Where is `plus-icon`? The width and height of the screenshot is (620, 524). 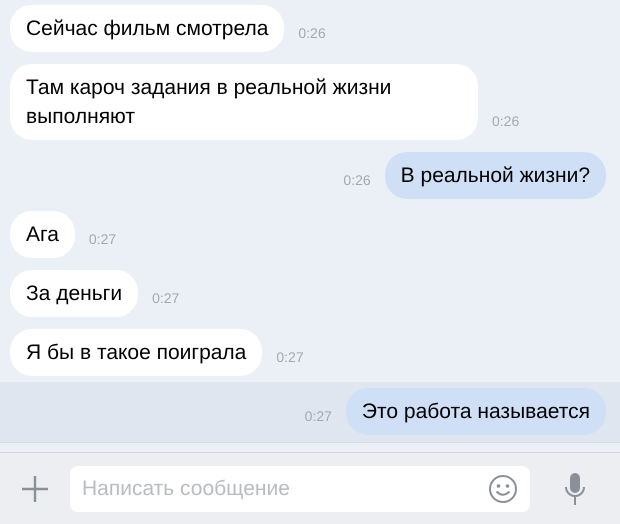
plus-icon is located at coordinates (35, 489).